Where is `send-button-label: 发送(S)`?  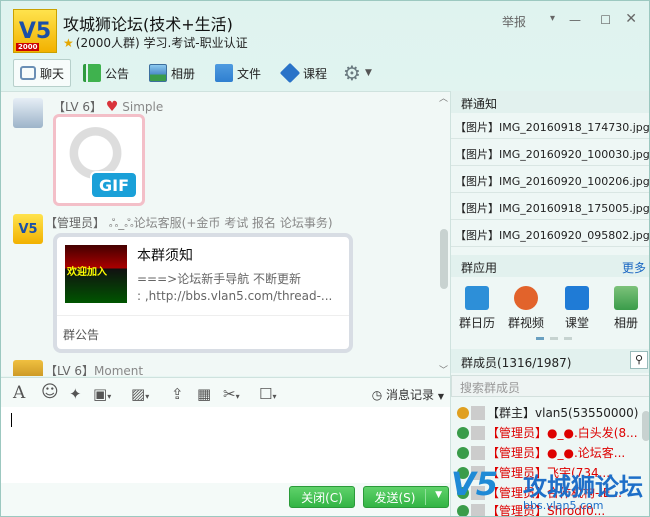 send-button-label: 发送(S) is located at coordinates (395, 497).